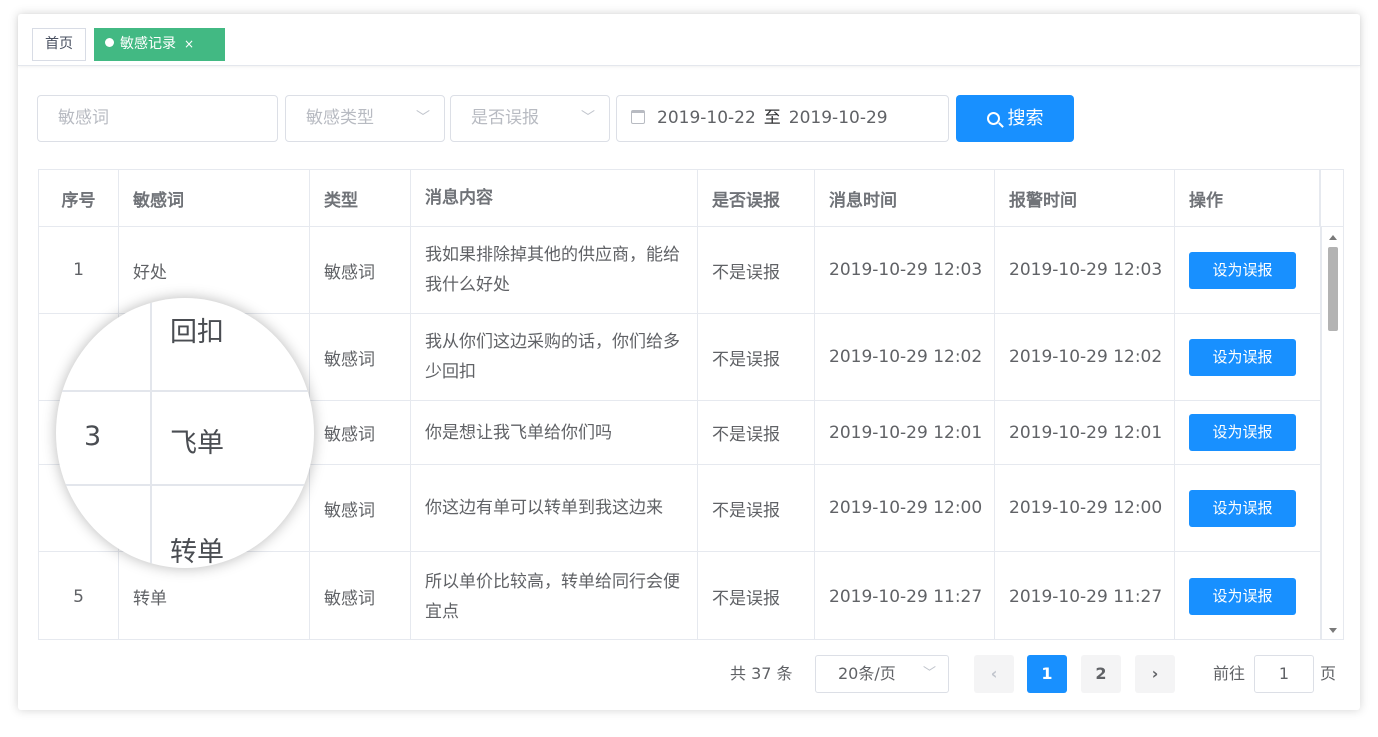 This screenshot has height=737, width=1378. I want to click on cell-message-time: 2019-10-29 12:02, so click(905, 357).